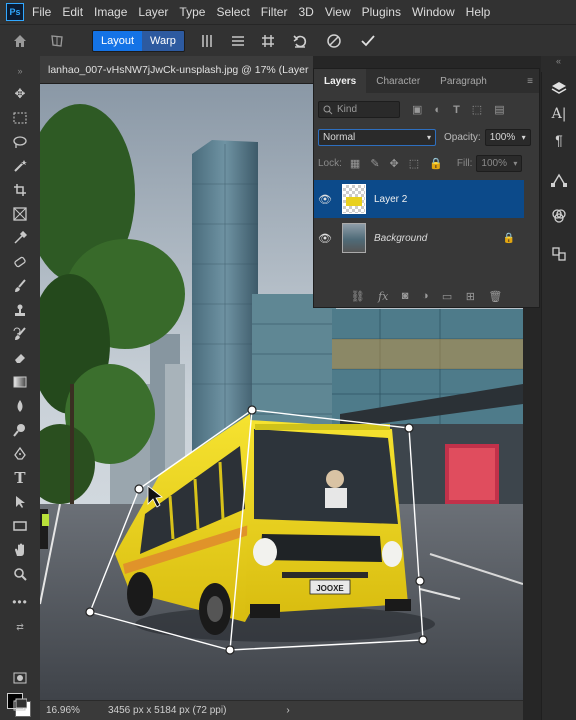 The image size is (576, 720). What do you see at coordinates (559, 88) in the screenshot?
I see `layers-panel-icon` at bounding box center [559, 88].